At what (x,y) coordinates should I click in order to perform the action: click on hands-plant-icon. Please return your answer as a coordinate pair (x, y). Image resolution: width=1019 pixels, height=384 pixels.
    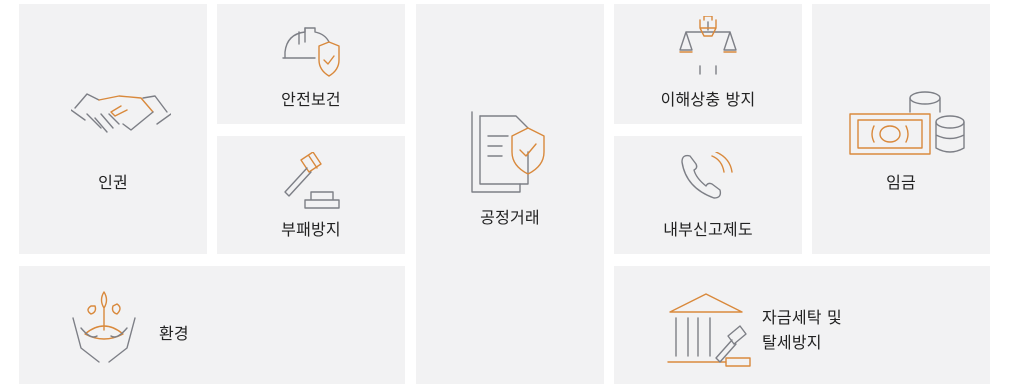
    Looking at the image, I should click on (104, 323).